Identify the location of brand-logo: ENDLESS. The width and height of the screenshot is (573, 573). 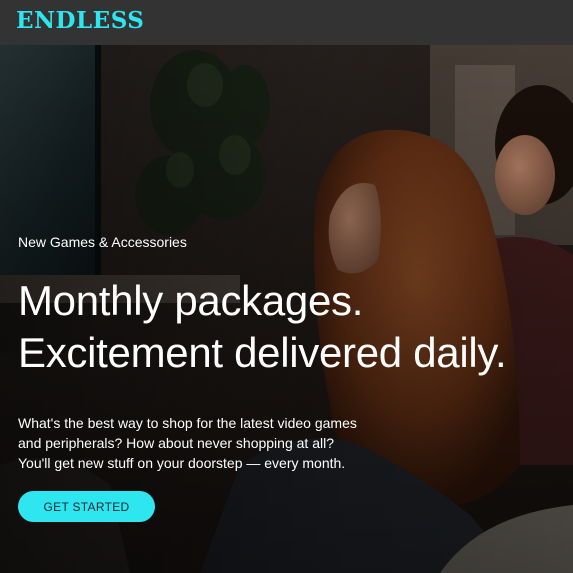
(80, 21).